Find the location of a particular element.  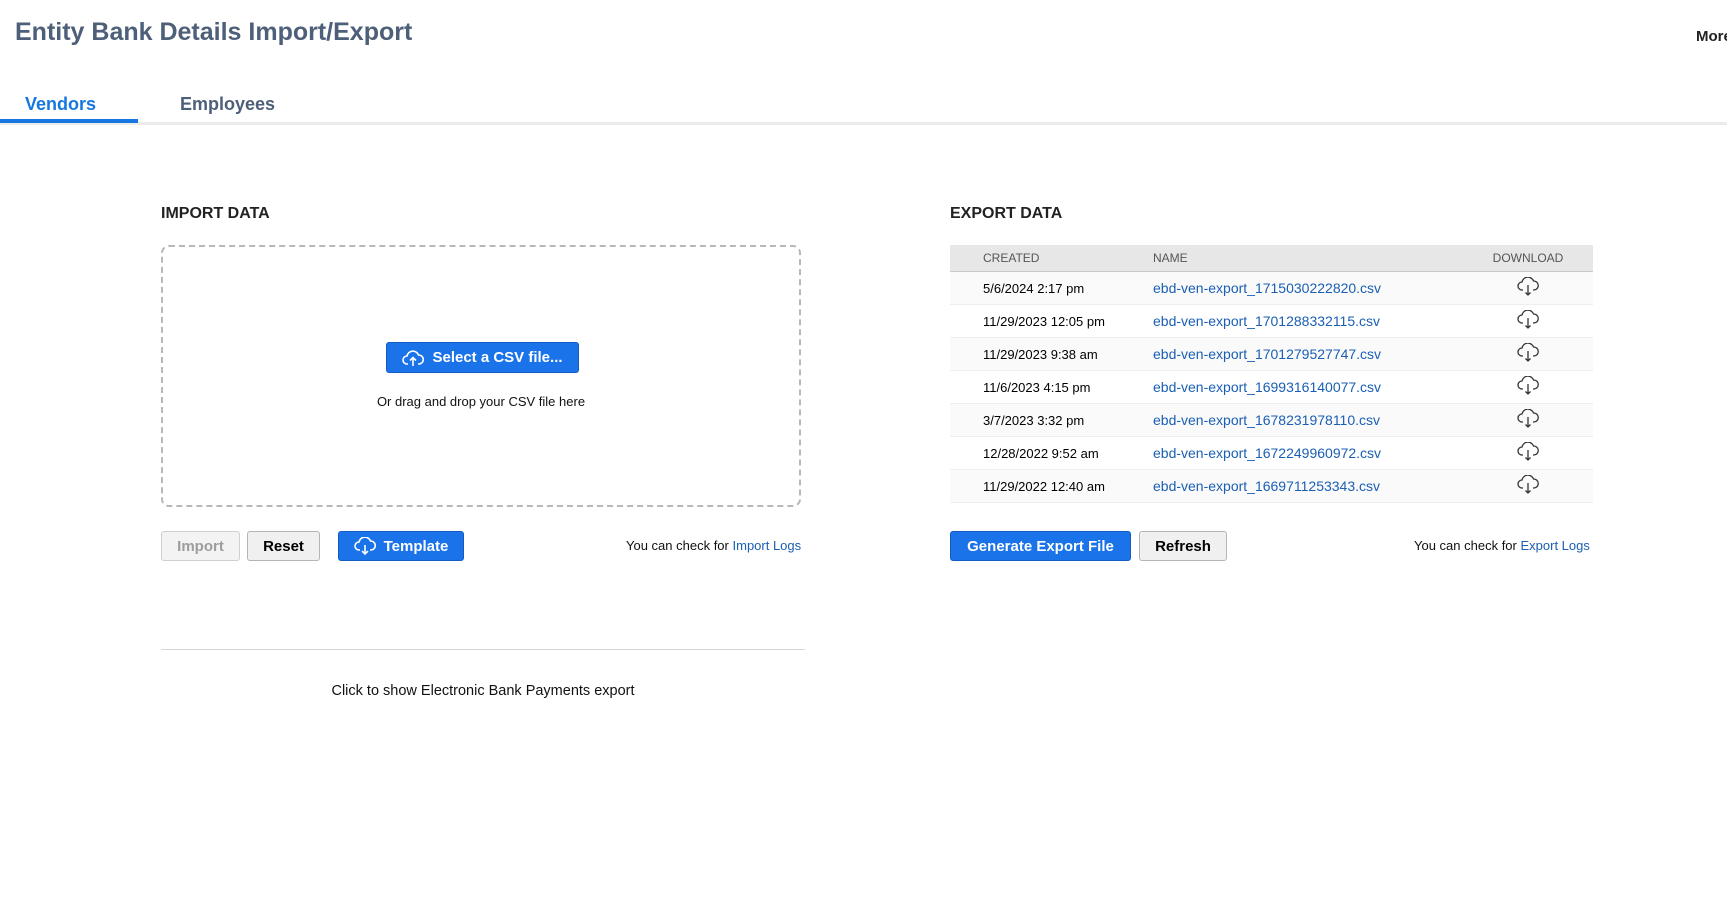

import-section-title: IMPORT DATA is located at coordinates (215, 213).